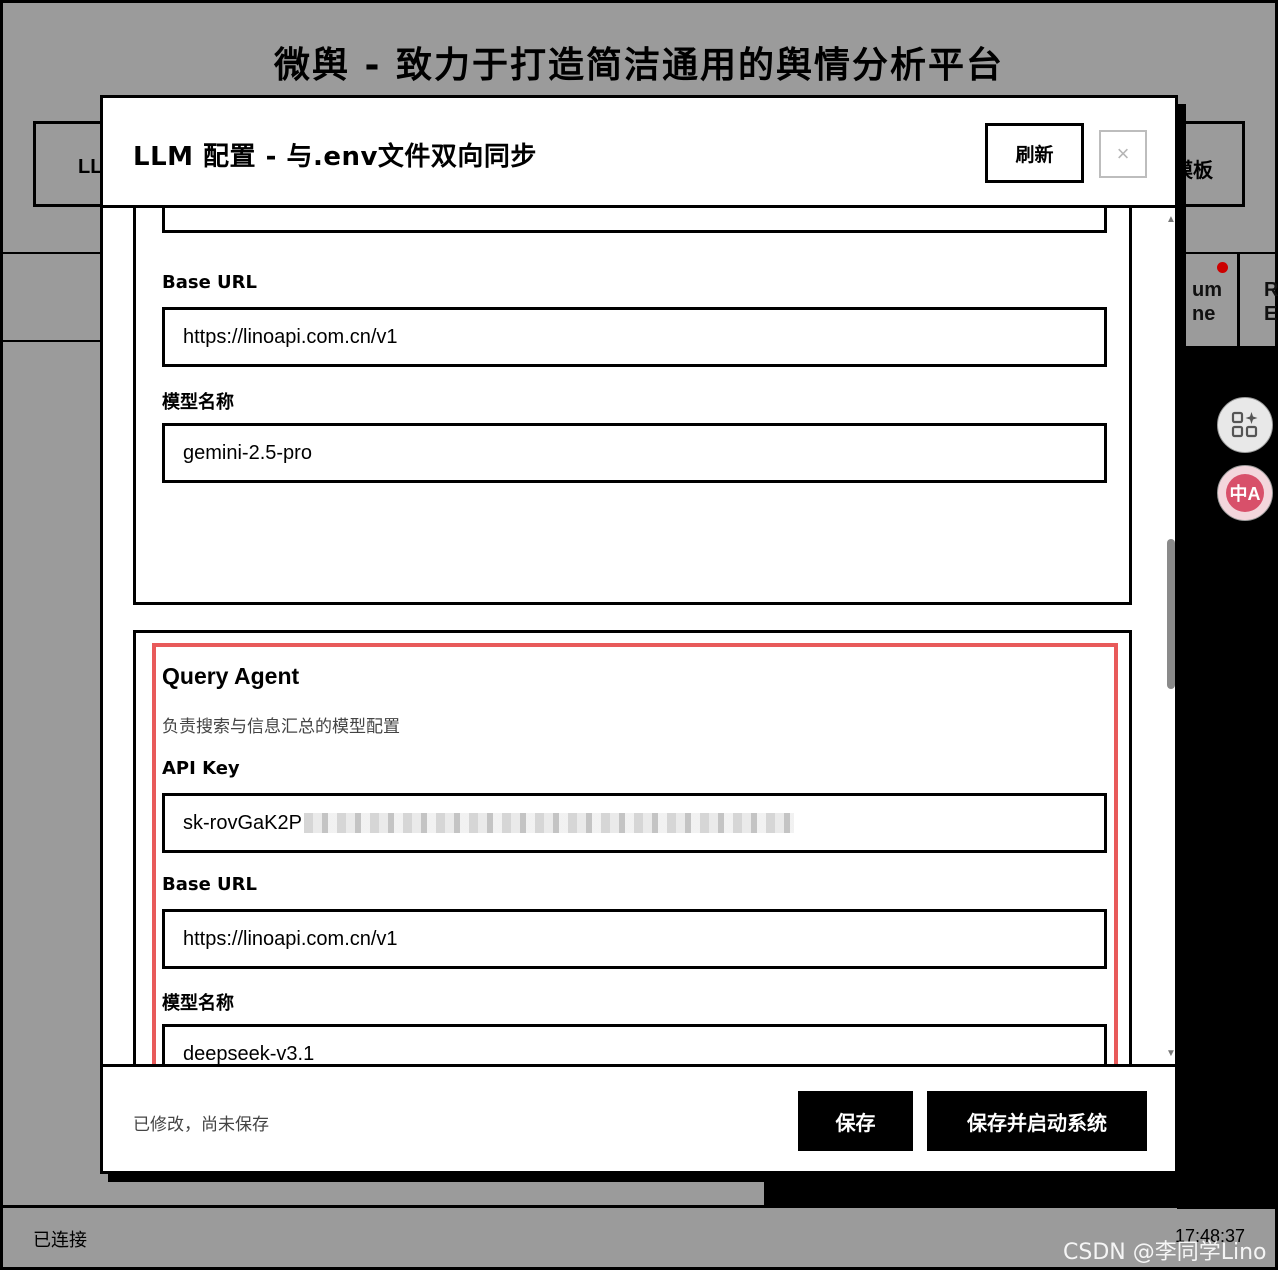  I want to click on engine-tab-label: um, so click(1207, 290).